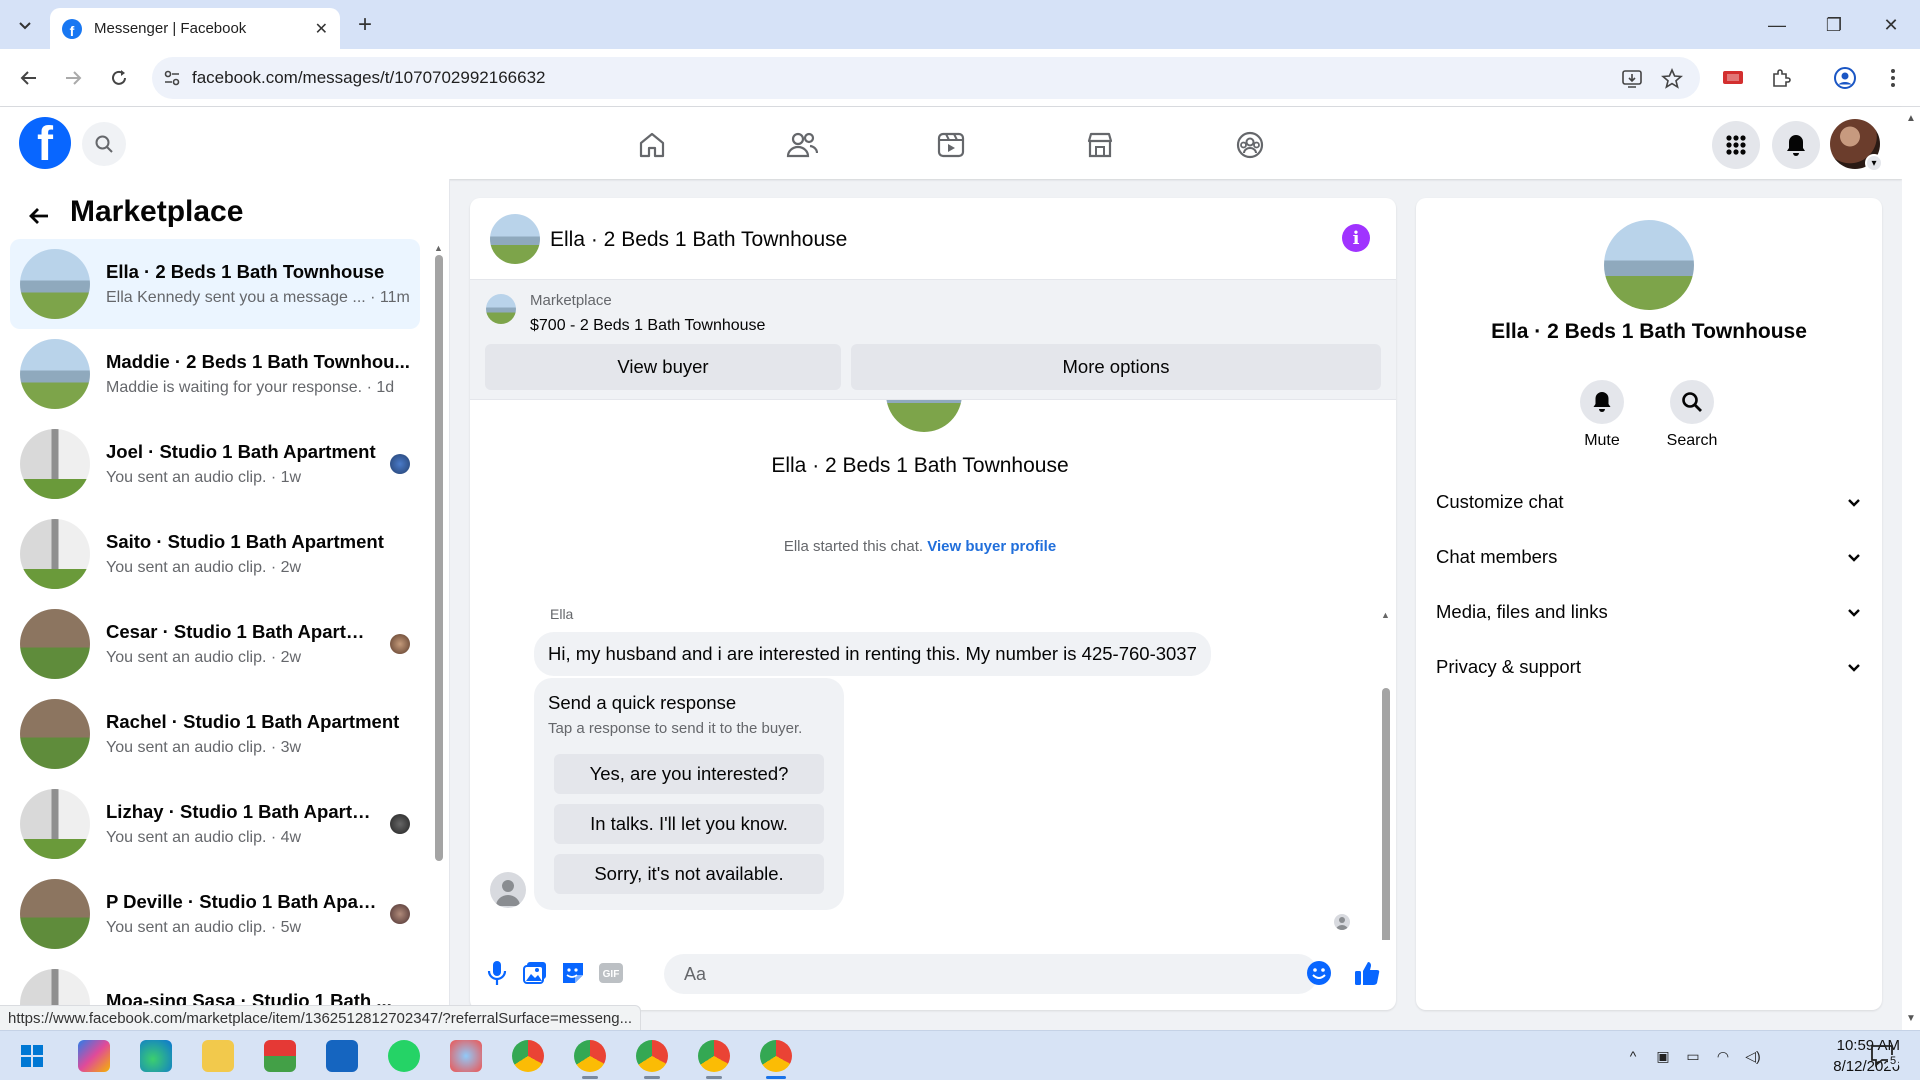 The image size is (1920, 1080). I want to click on chat-members-row: Chat members, so click(1649, 557).